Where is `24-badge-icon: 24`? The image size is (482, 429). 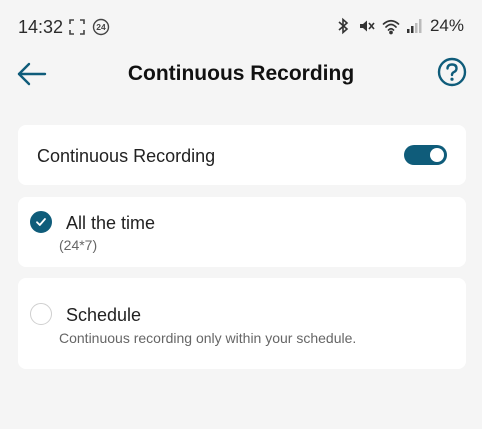
24-badge-icon: 24 is located at coordinates (101, 27).